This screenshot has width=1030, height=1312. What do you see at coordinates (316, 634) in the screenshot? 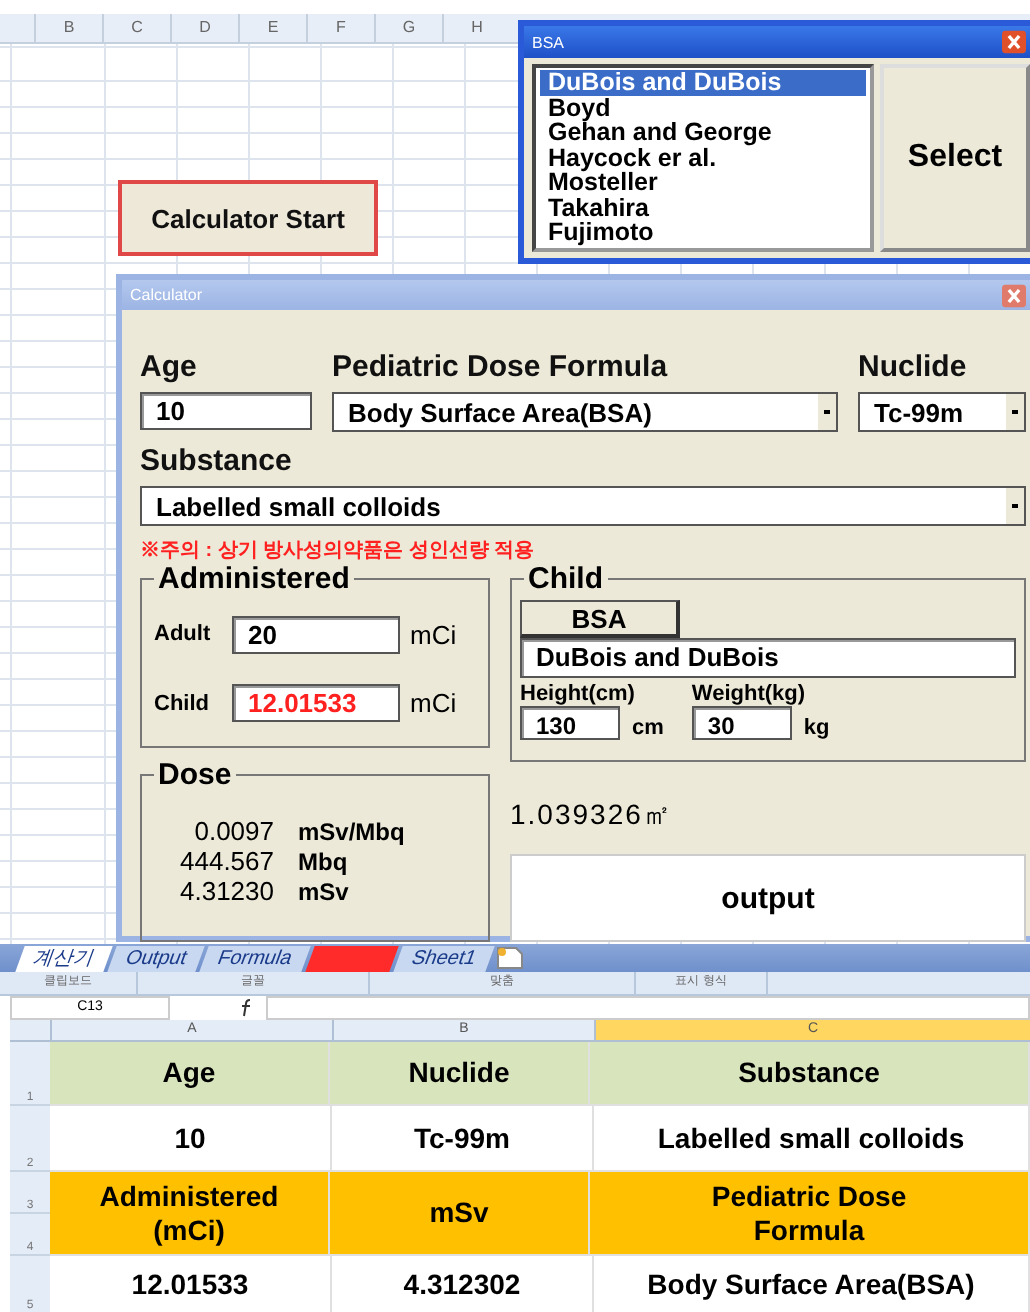
I see `dose-field: 20` at bounding box center [316, 634].